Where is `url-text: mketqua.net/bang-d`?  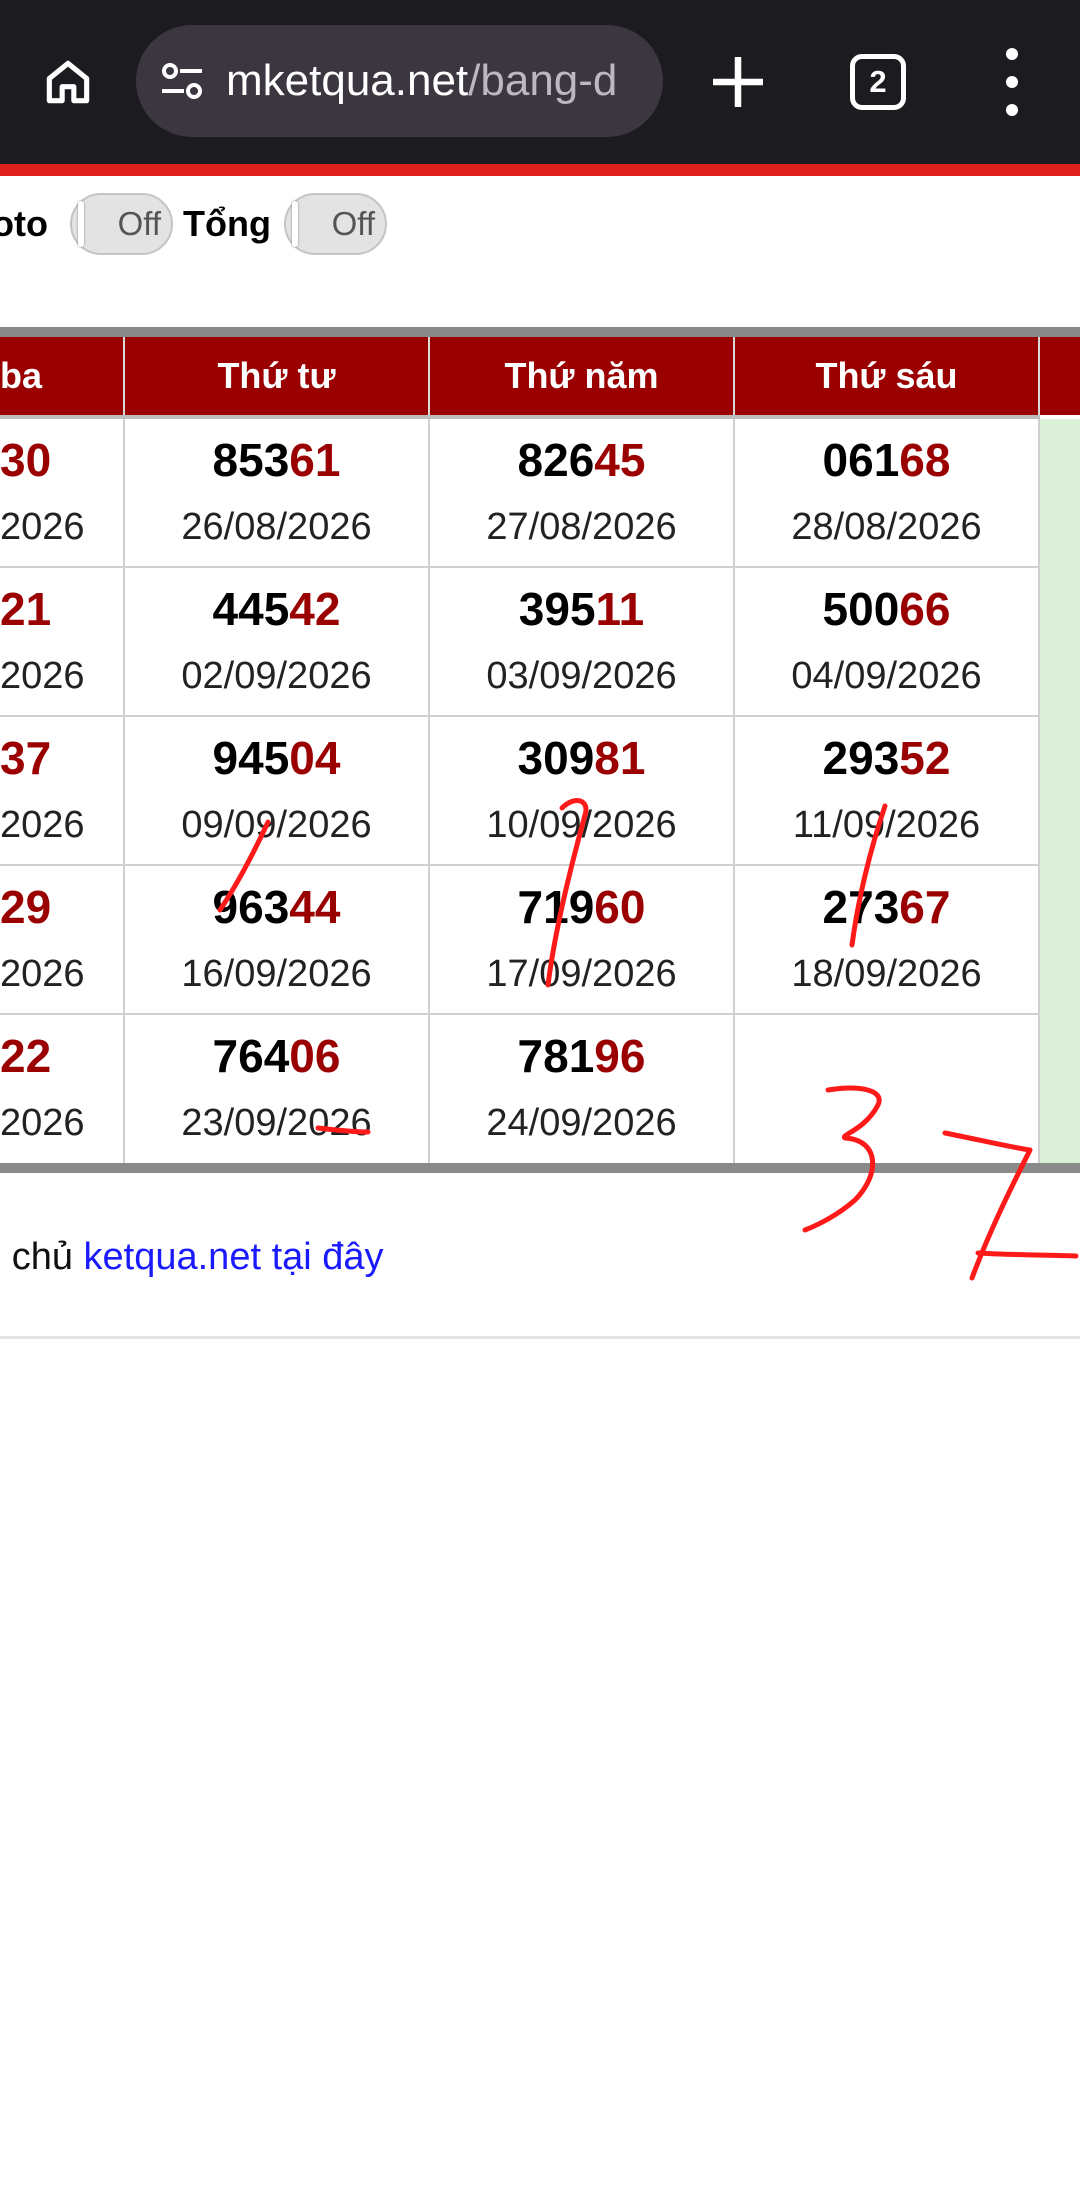 url-text: mketqua.net/bang-d is located at coordinates (421, 81).